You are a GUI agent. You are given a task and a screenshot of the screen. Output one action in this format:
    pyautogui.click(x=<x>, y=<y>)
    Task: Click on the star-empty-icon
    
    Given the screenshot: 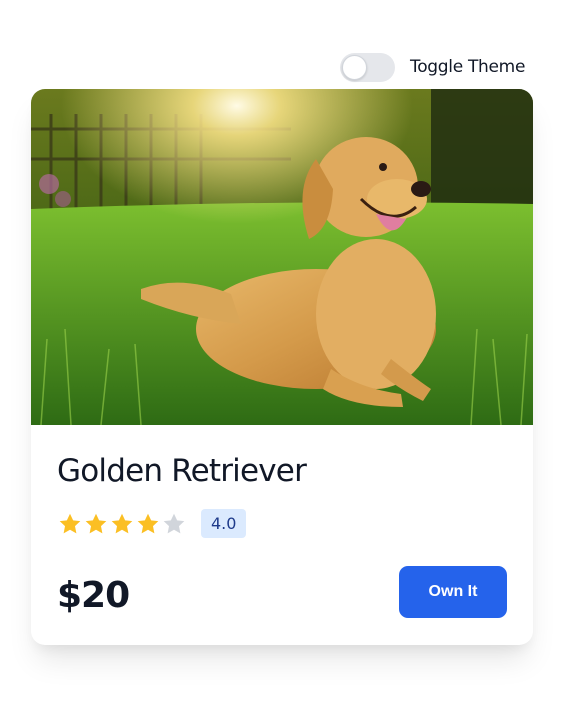 What is the action you would take?
    pyautogui.click(x=174, y=523)
    